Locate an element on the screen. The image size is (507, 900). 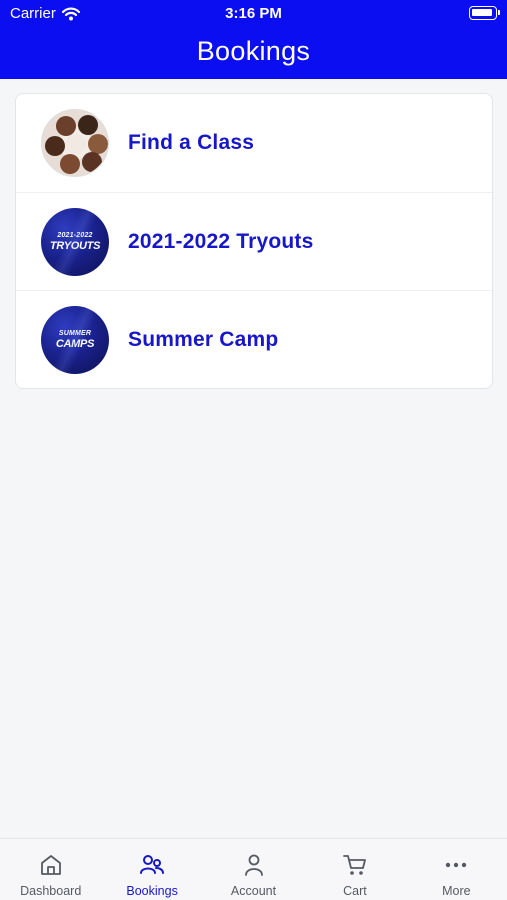
tryouts-thumbnail: 2021-2022 TRYOUTS is located at coordinates (75, 242).